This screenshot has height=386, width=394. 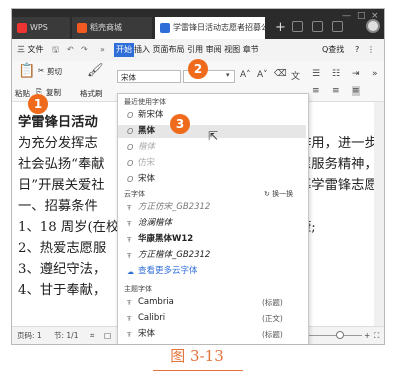 What do you see at coordinates (130, 272) in the screenshot?
I see `cloud-icon: ☁` at bounding box center [130, 272].